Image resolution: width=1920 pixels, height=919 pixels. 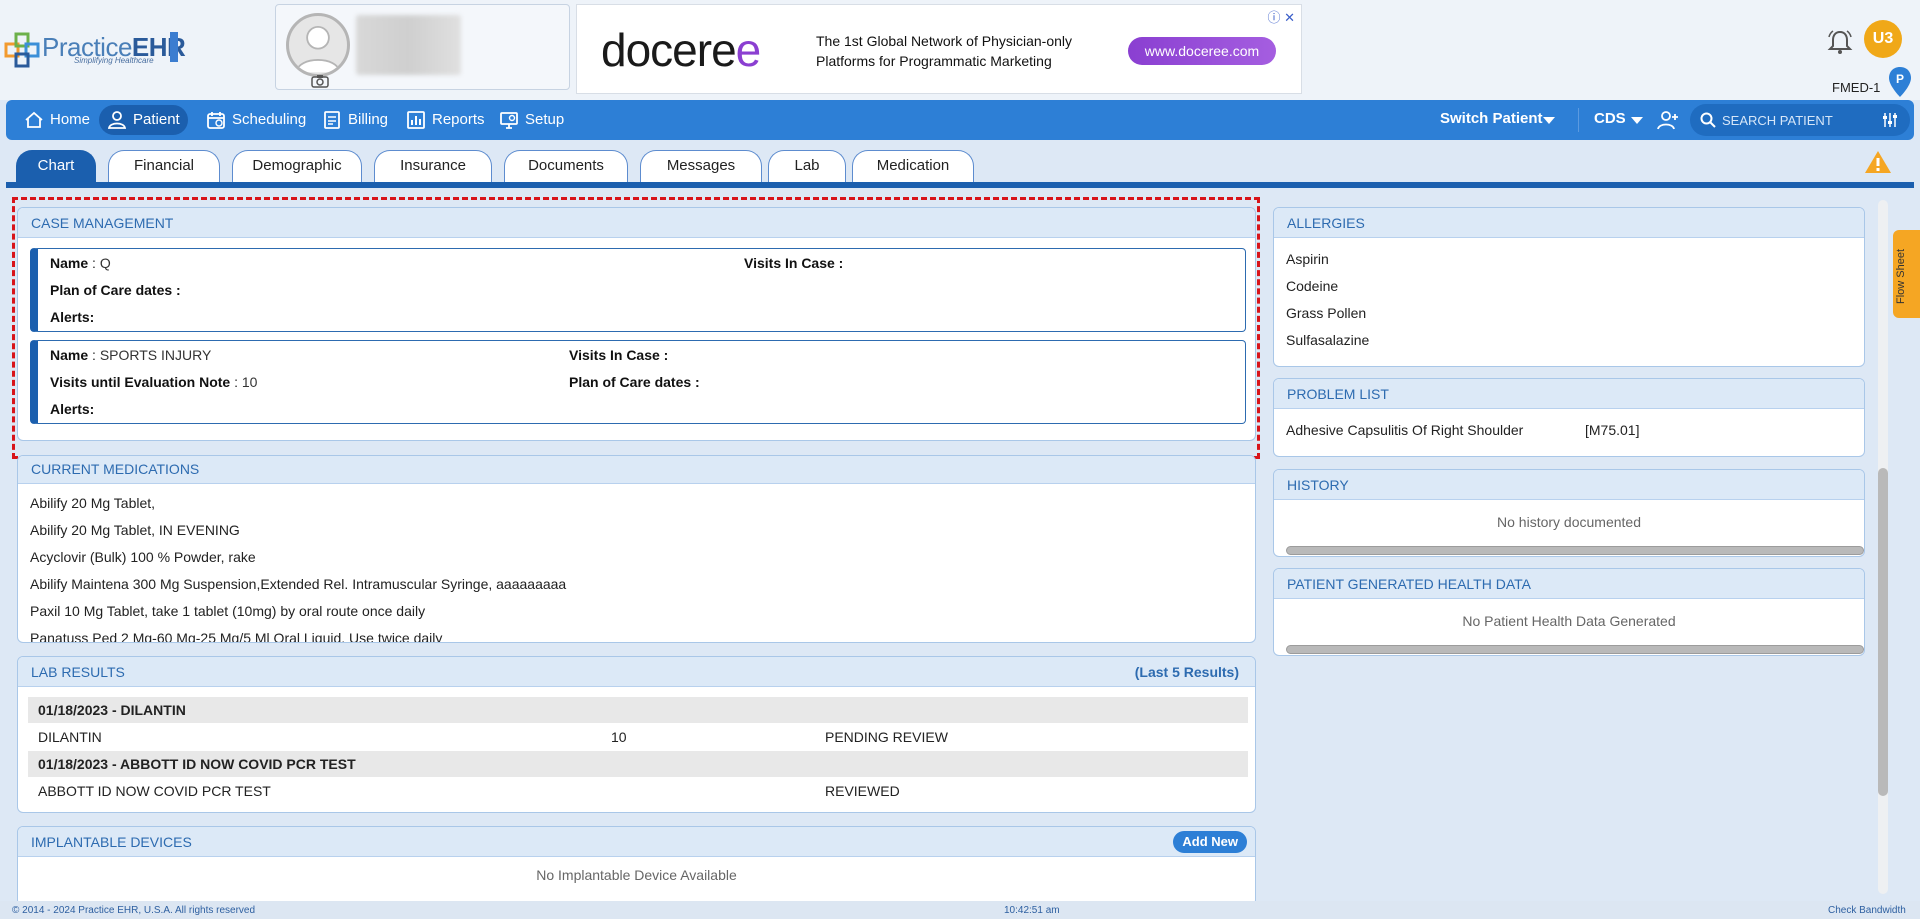 What do you see at coordinates (72, 317) in the screenshot?
I see `case-alerts: Alerts:` at bounding box center [72, 317].